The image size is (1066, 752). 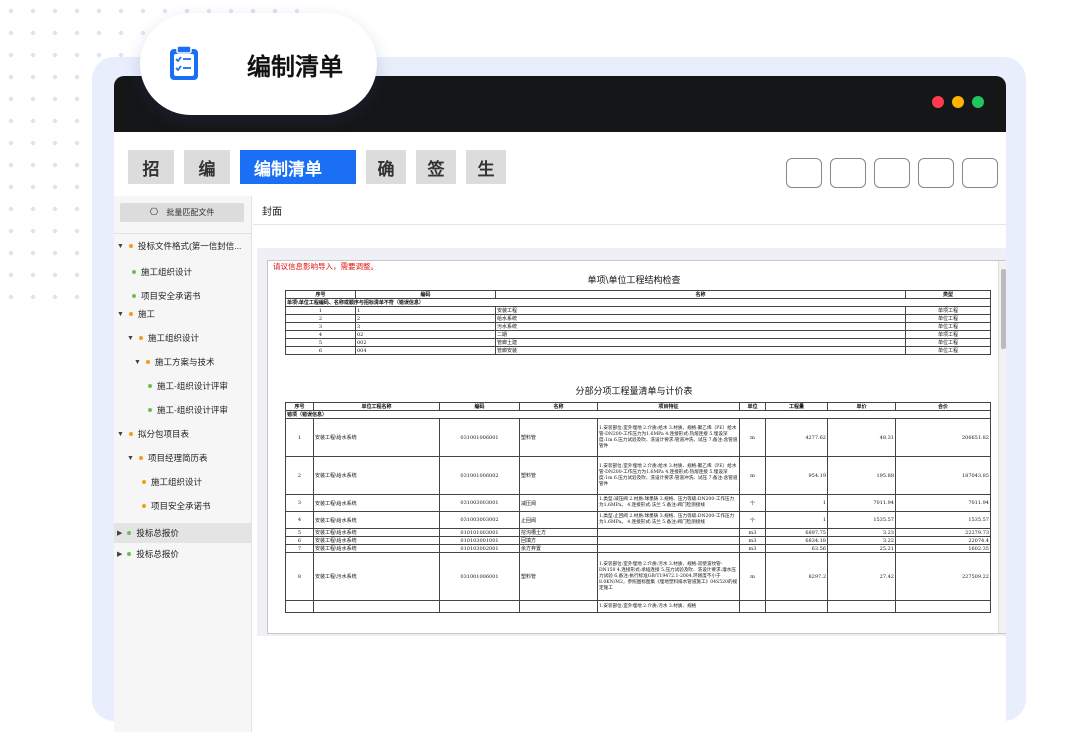 What do you see at coordinates (861, 540) in the screenshot?
I see `table-cell: 3.22` at bounding box center [861, 540].